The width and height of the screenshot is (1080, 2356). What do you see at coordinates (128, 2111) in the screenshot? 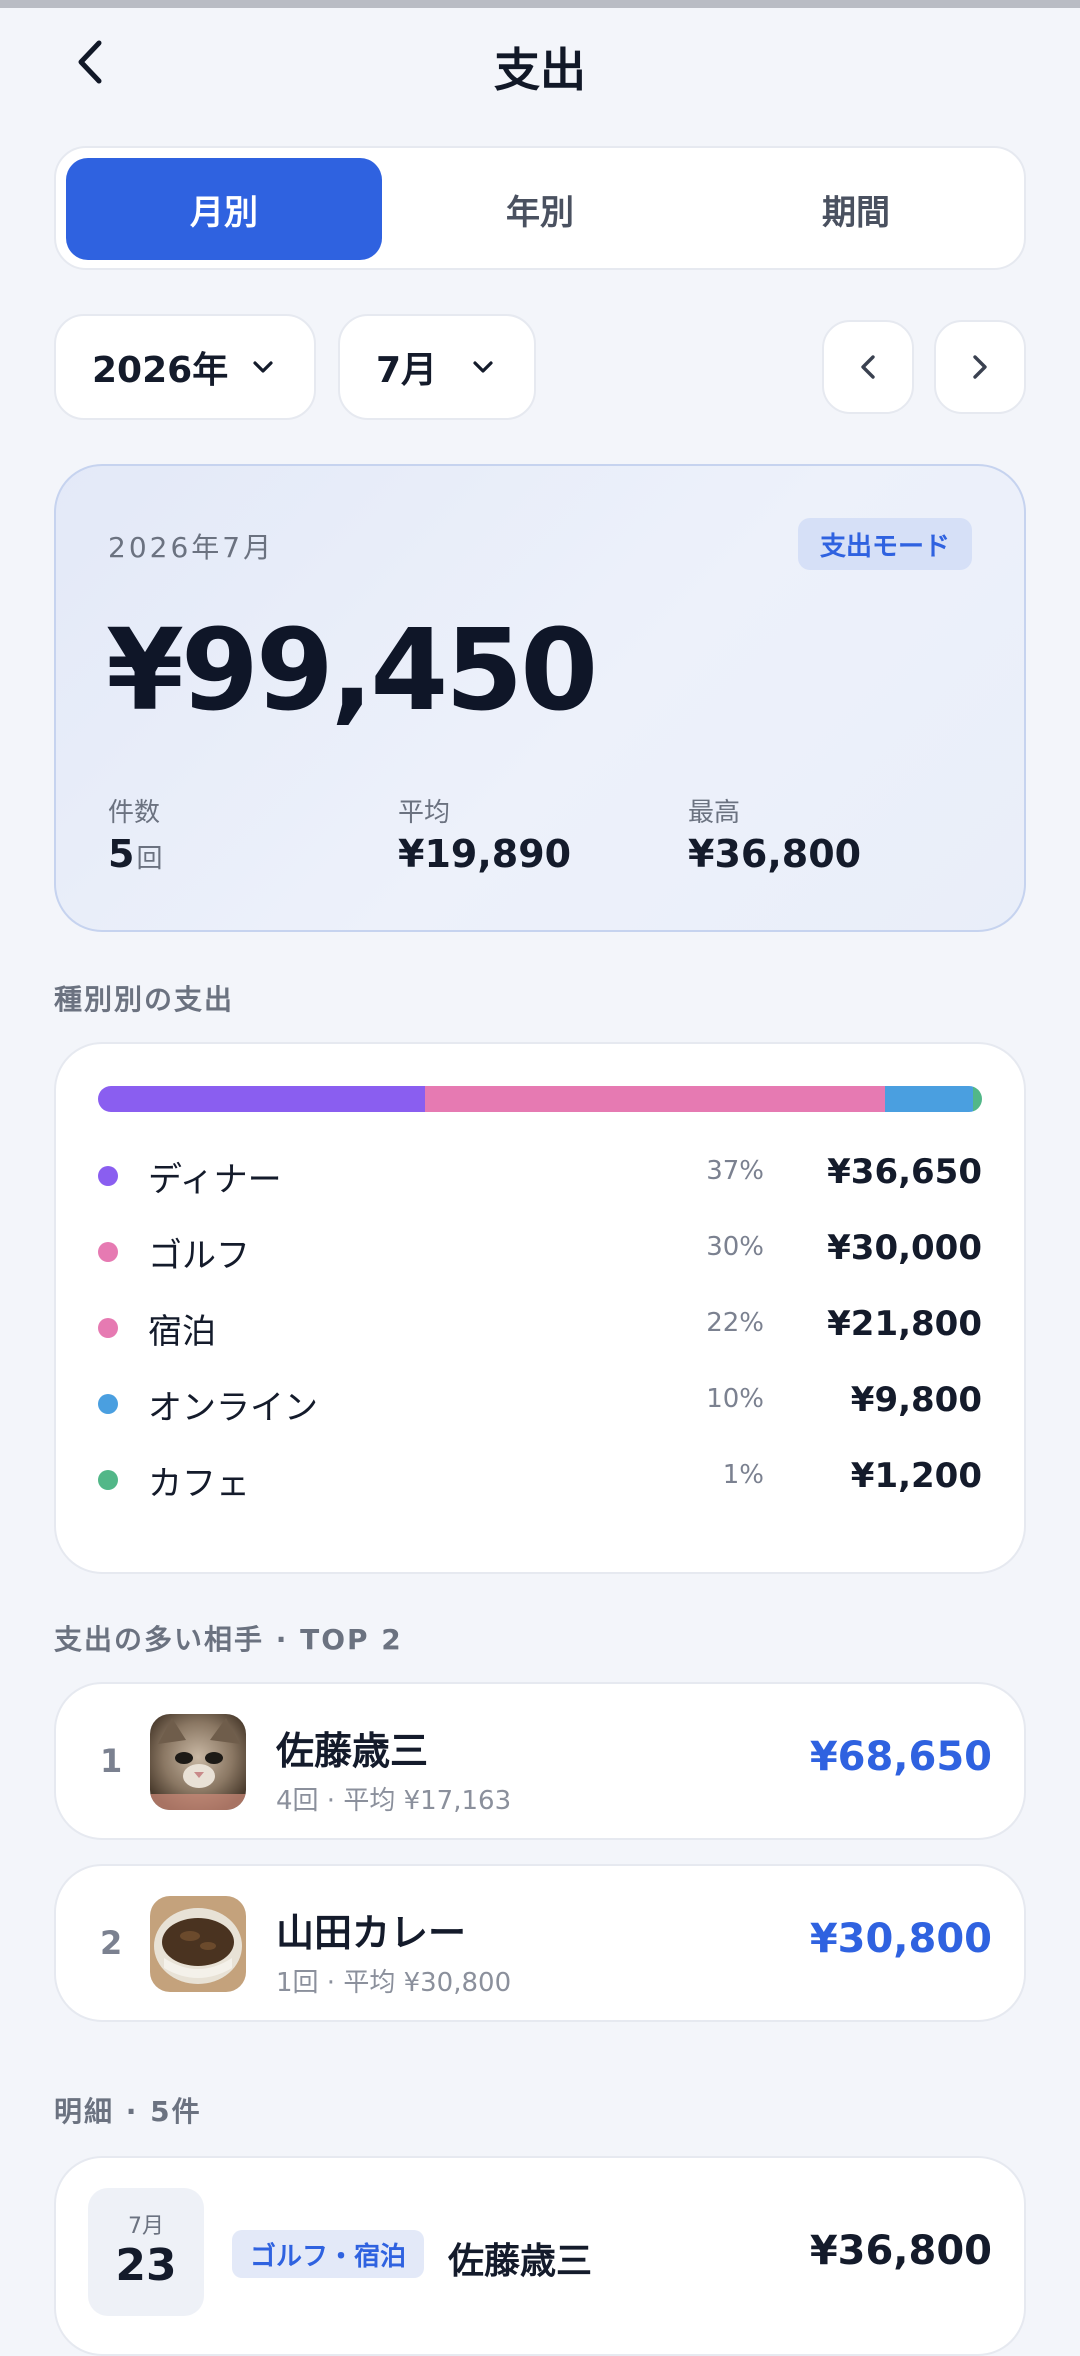
I see `details-section-title: 明細 · 5件` at bounding box center [128, 2111].